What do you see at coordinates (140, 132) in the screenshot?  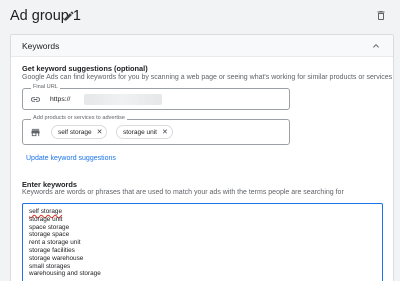 I see `chip-label: storage unit` at bounding box center [140, 132].